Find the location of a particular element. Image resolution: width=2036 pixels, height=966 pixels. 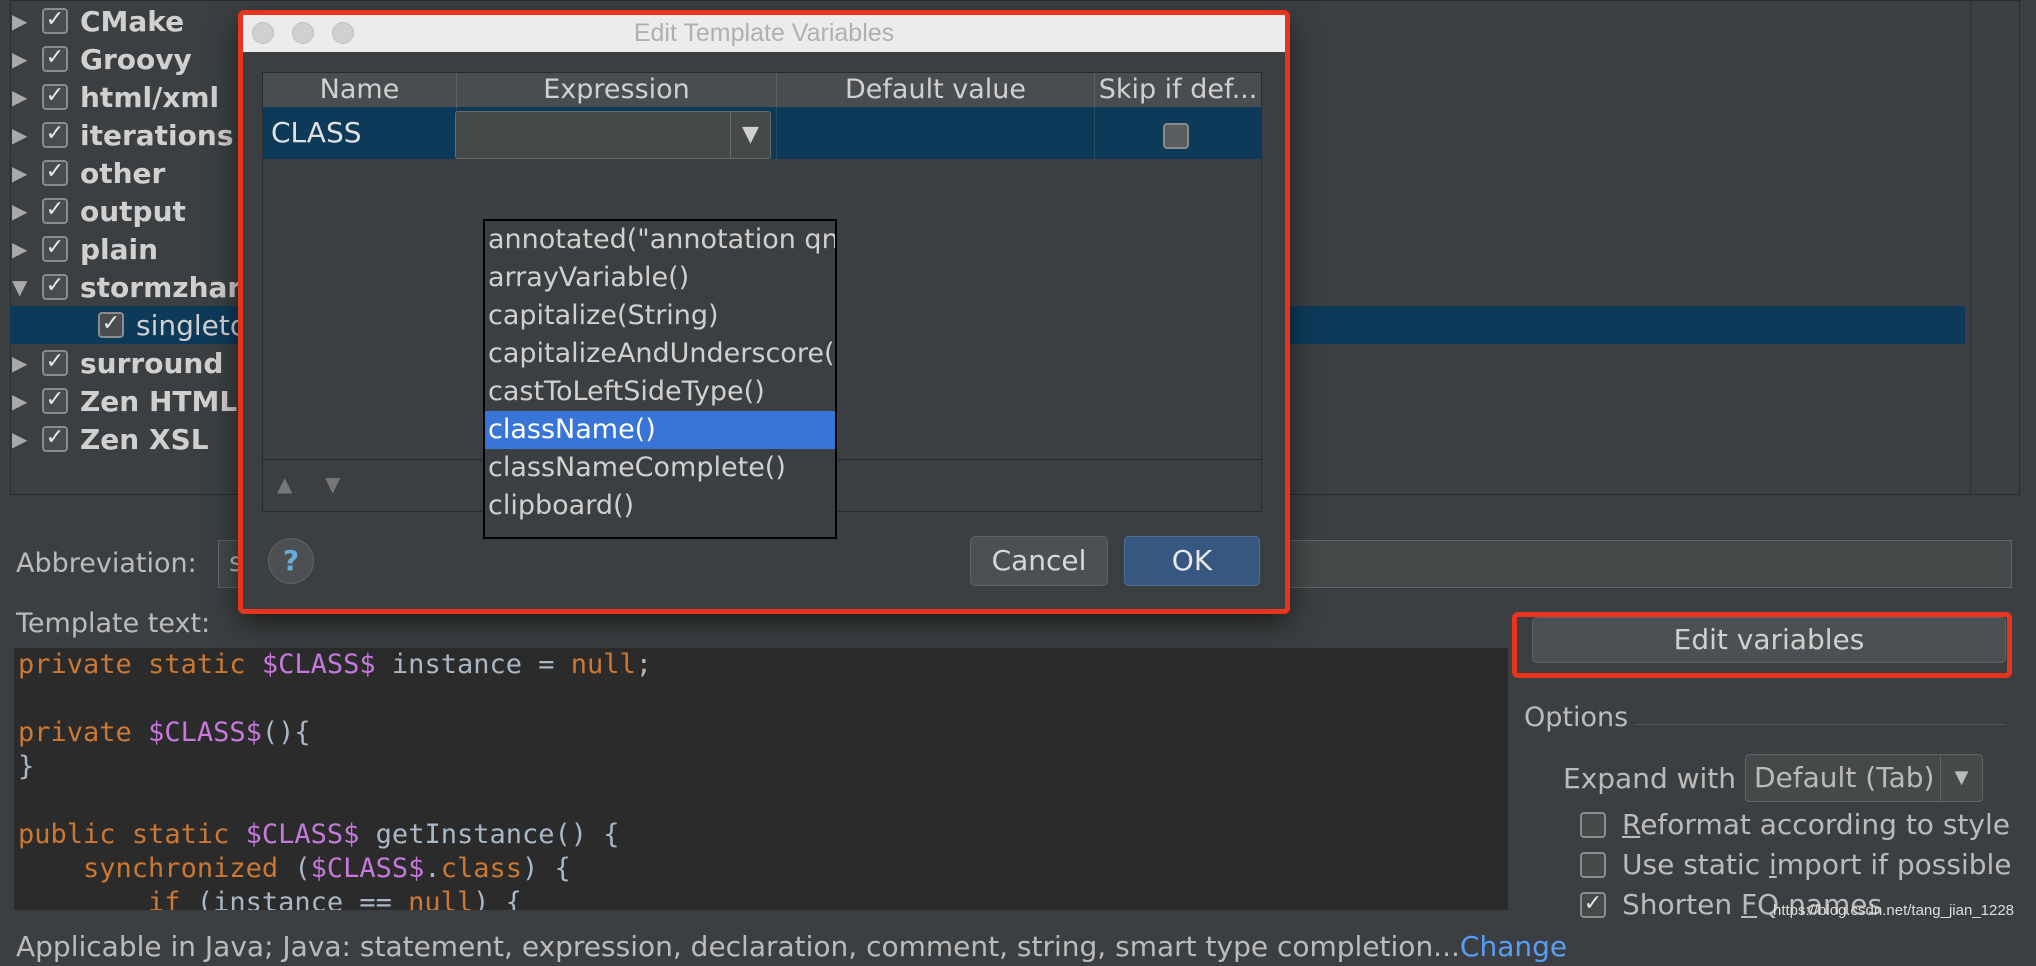

static-import-label: Use static import if possible is located at coordinates (1817, 864).